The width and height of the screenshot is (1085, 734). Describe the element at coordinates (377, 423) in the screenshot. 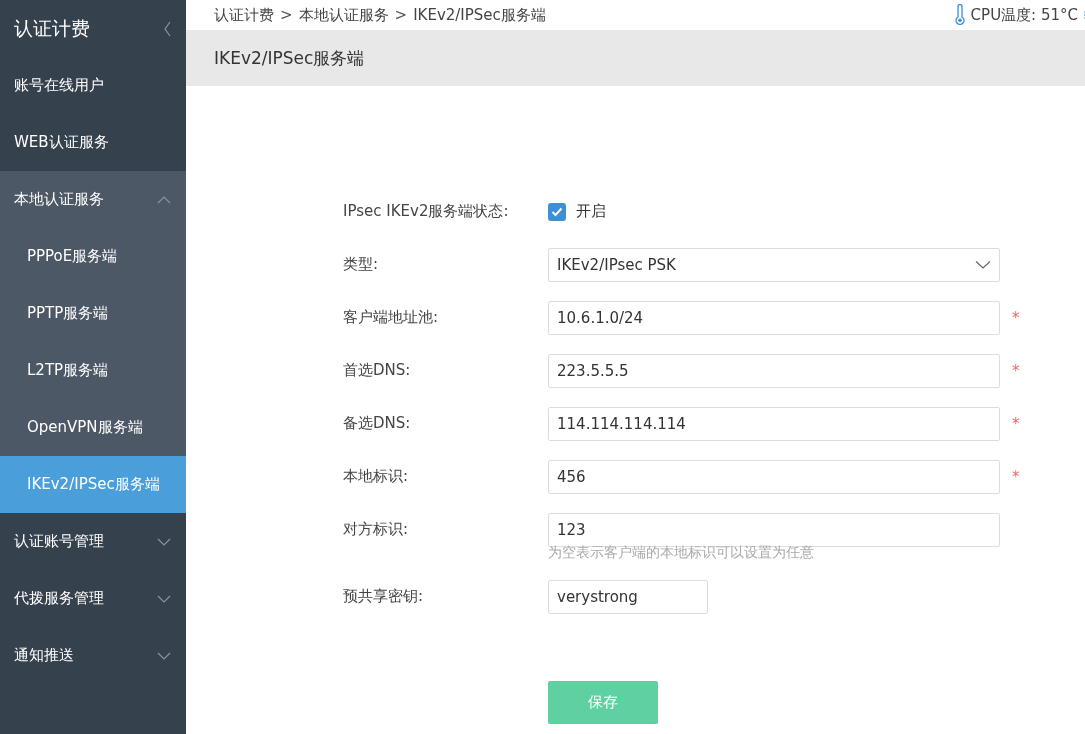

I see `field-label: 备选DNS:` at that location.